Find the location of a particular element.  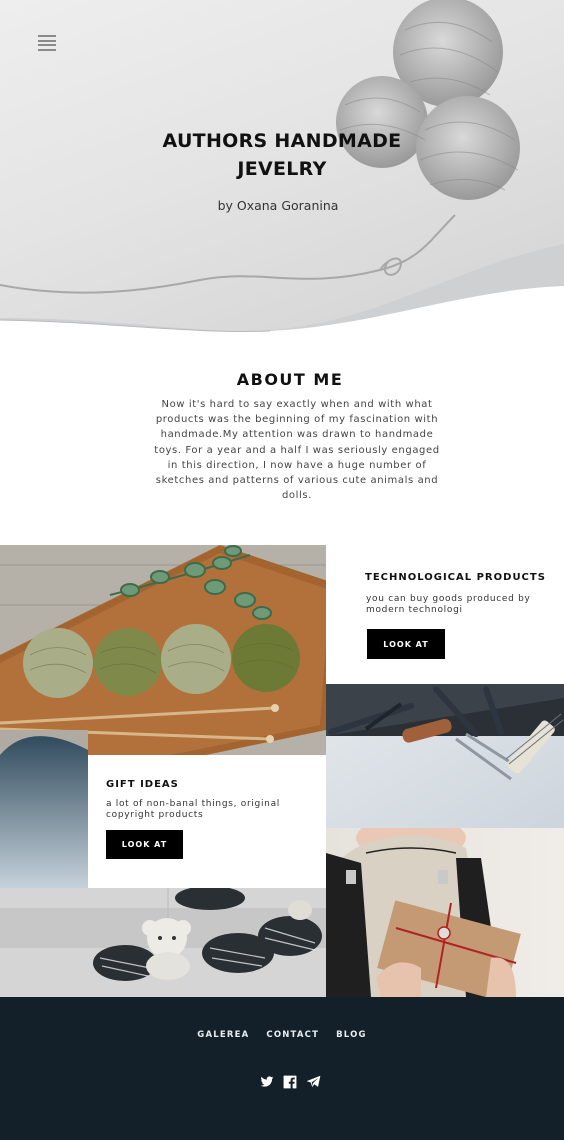

footer: GALEREA CONTACT BLOG is located at coordinates (282, 1068).